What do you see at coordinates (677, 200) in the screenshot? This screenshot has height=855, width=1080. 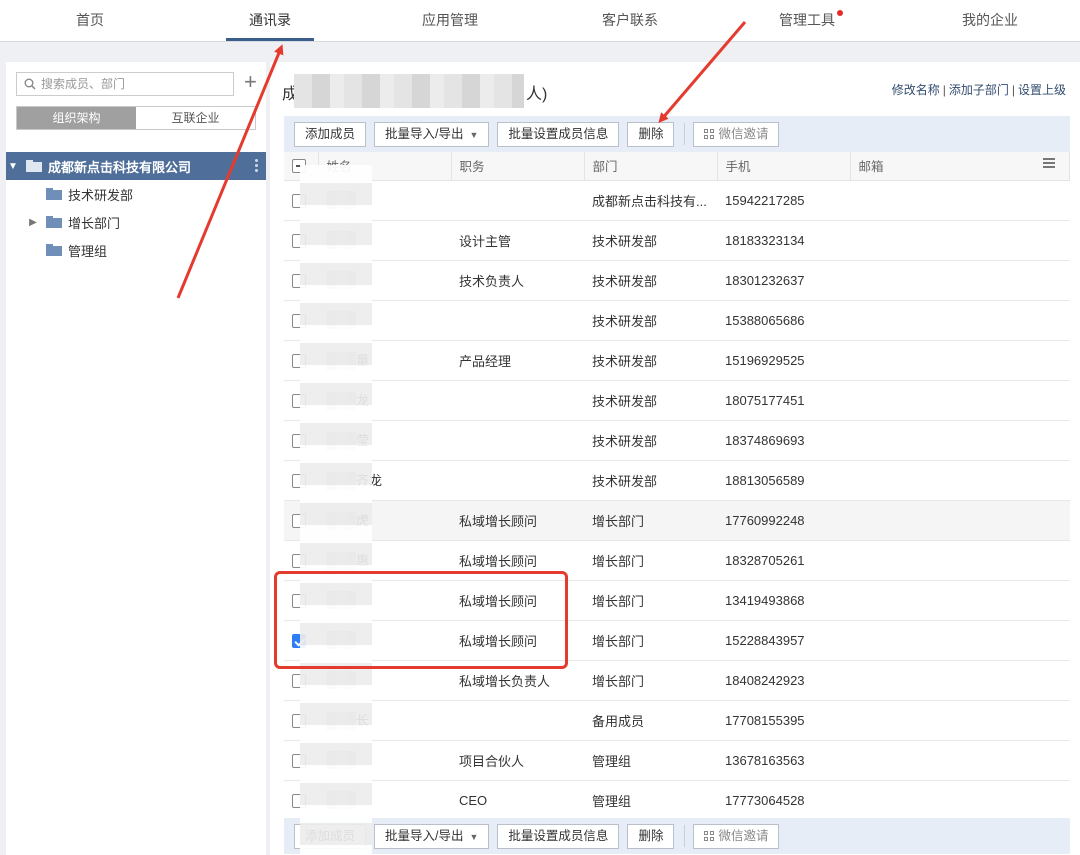 I see `table-row: 成都新点击科技有... 15942217285` at bounding box center [677, 200].